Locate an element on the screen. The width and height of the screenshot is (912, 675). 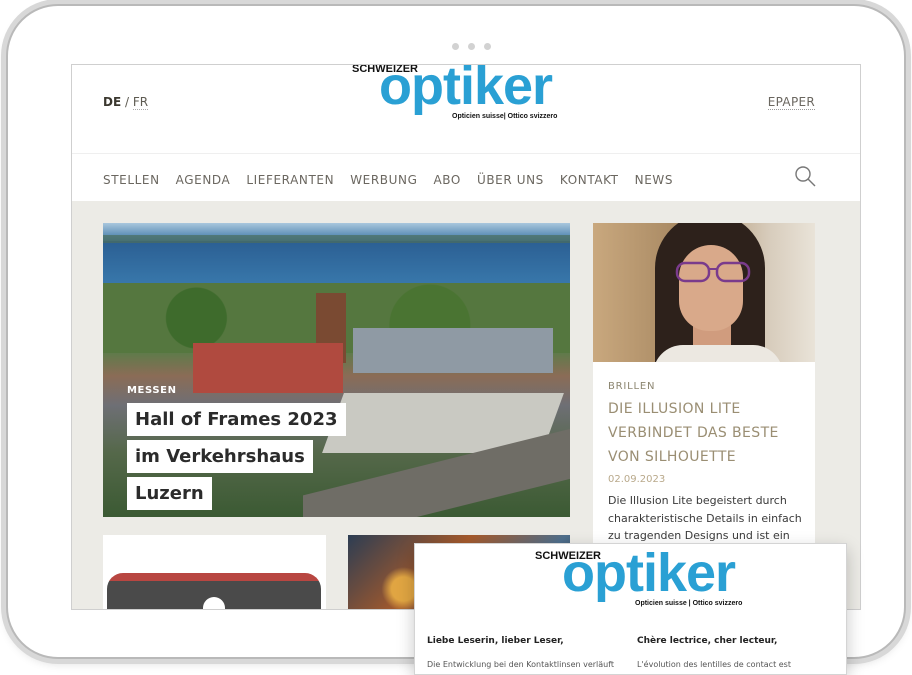
language-switcher: DE / FR is located at coordinates (126, 102).